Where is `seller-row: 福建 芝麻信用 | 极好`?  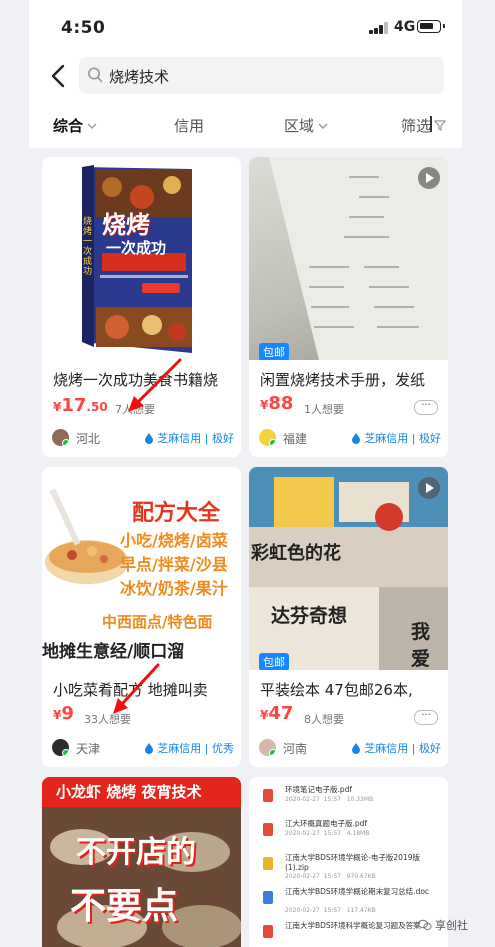 seller-row: 福建 芝麻信用 | 极好 is located at coordinates (350, 438).